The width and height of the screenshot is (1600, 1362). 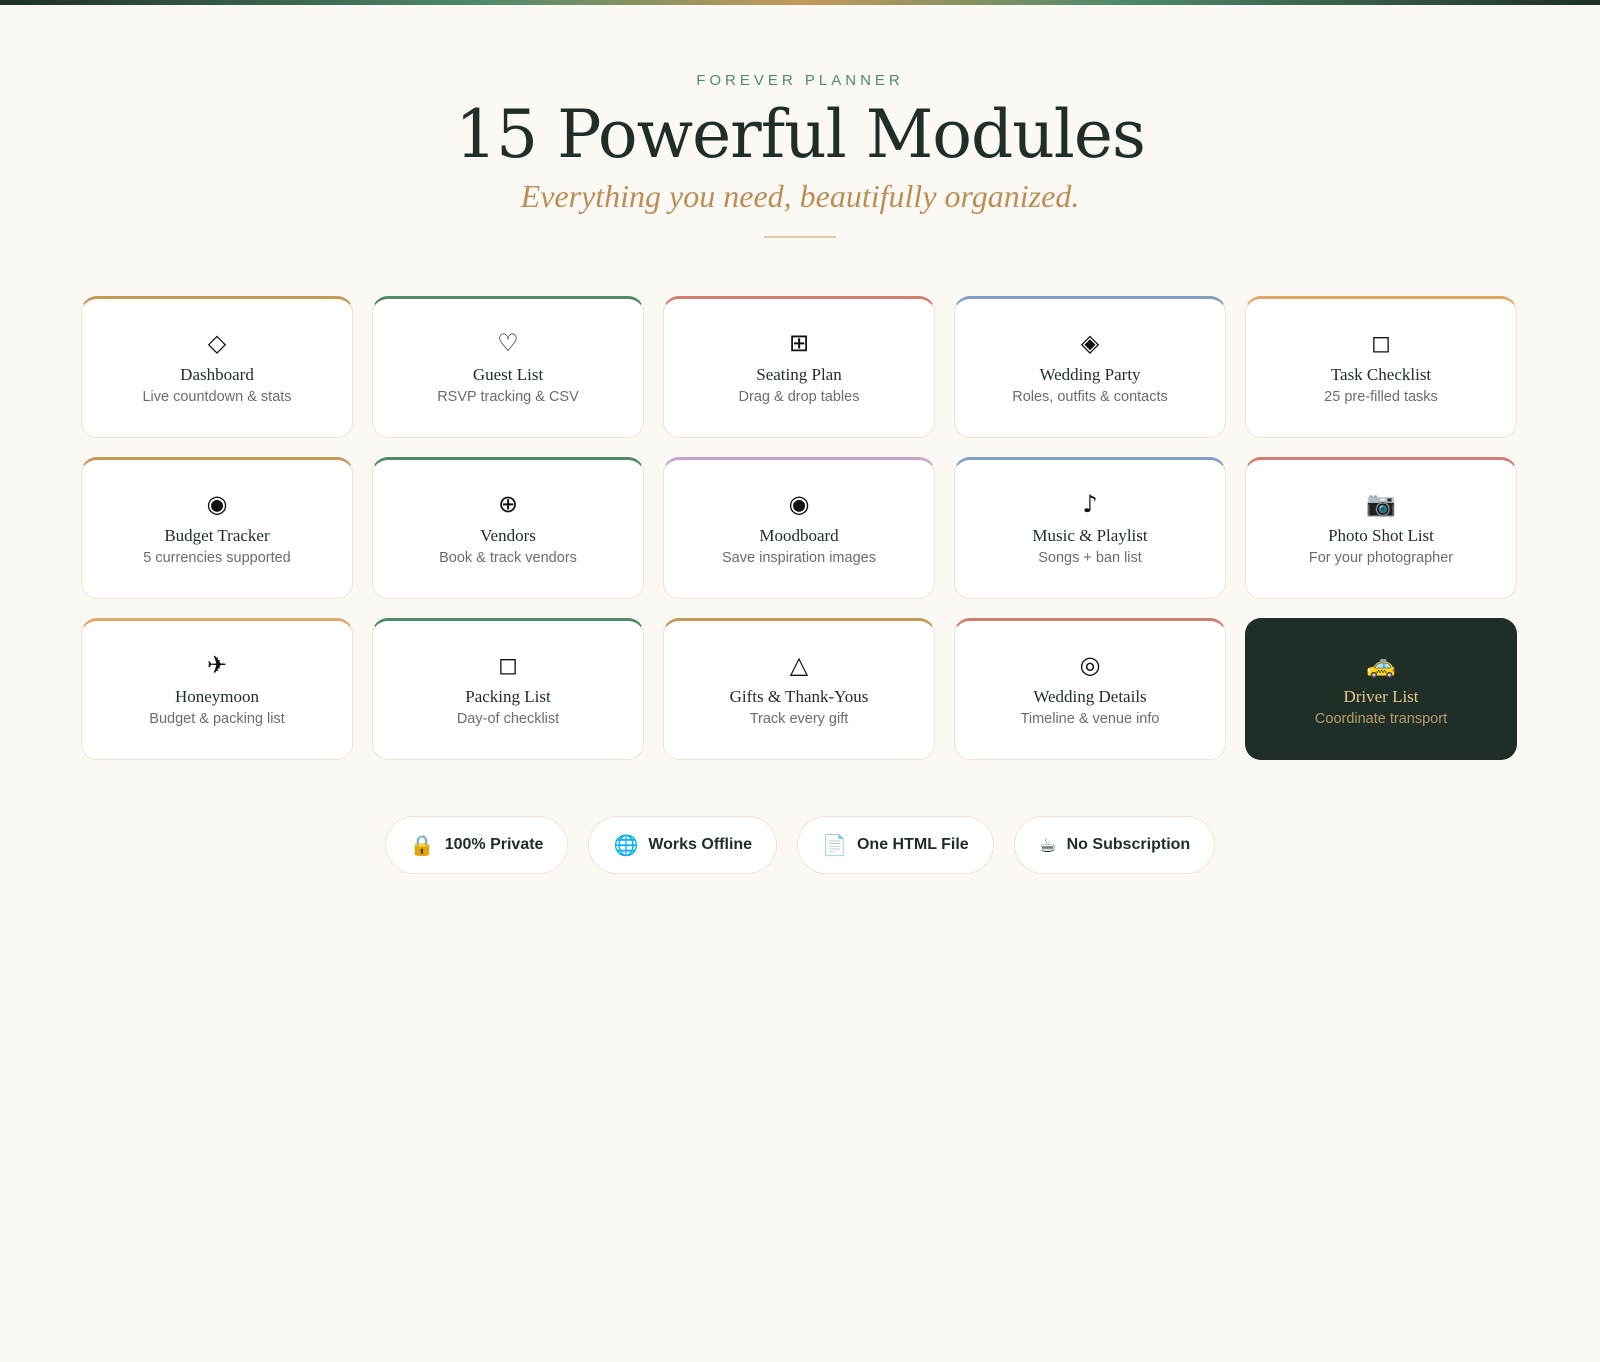 I want to click on airplane-icon: ✈, so click(x=217, y=665).